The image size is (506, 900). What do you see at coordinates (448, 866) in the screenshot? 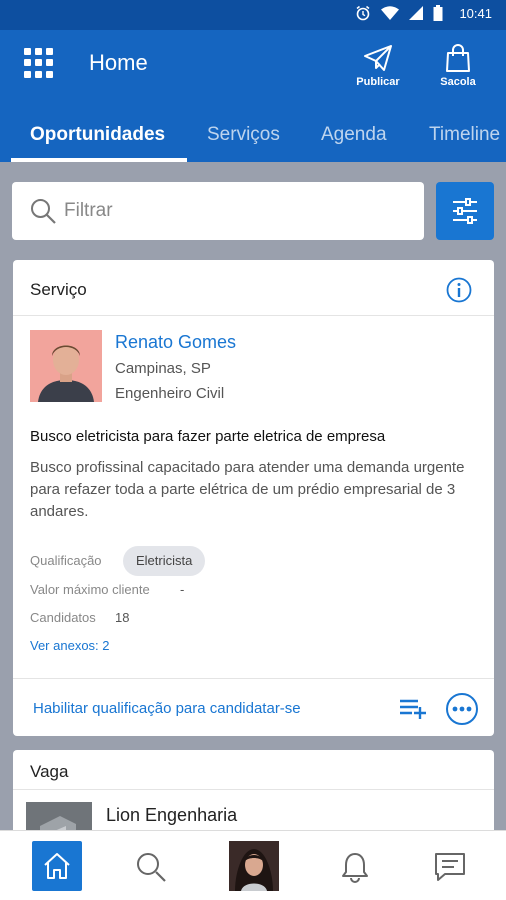
I see `nav-messages` at bounding box center [448, 866].